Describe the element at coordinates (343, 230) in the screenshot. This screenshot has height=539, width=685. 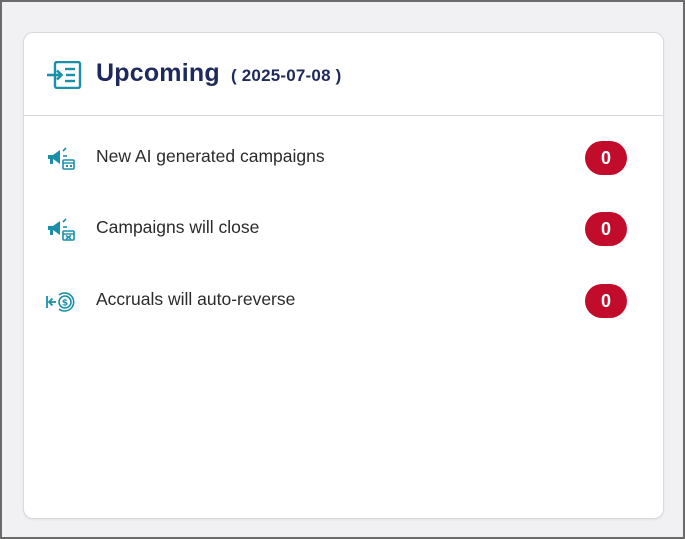
I see `list-item-campaigns-close: Campaigns will close 0` at that location.